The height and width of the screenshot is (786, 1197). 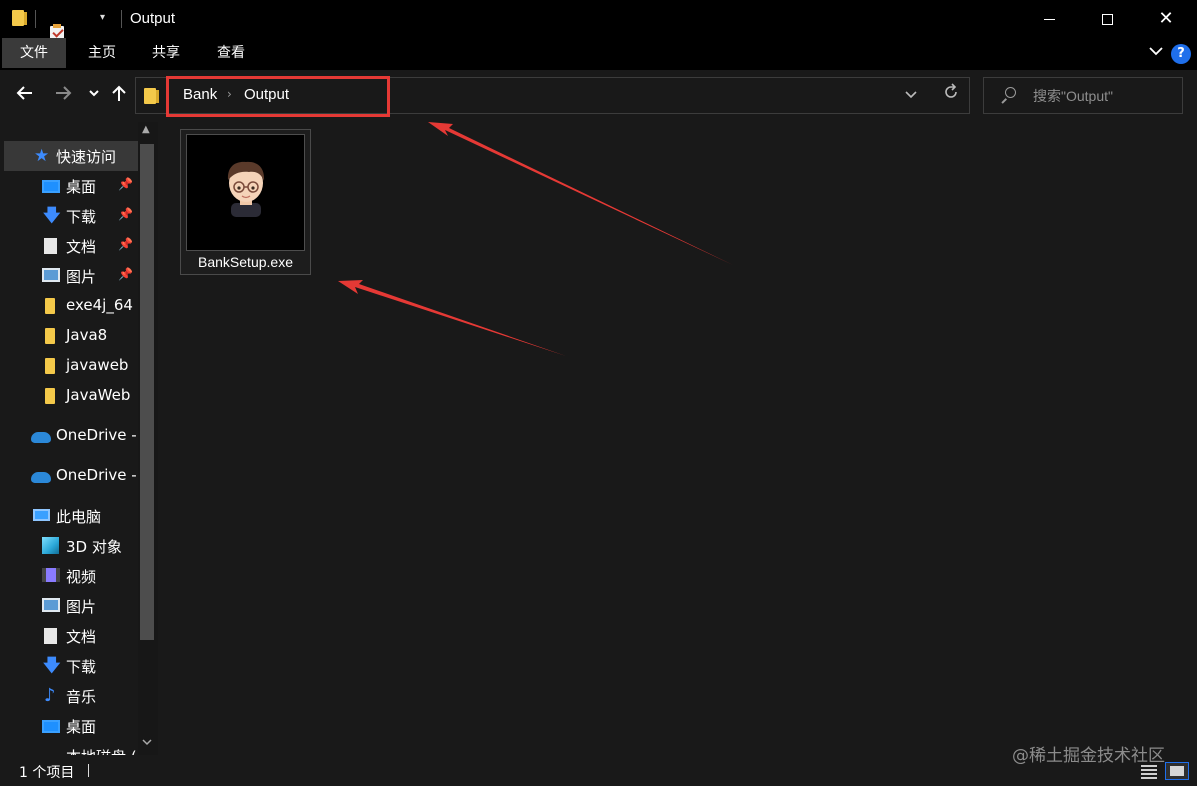 I want to click on item-count: 1 个项目, so click(x=47, y=773).